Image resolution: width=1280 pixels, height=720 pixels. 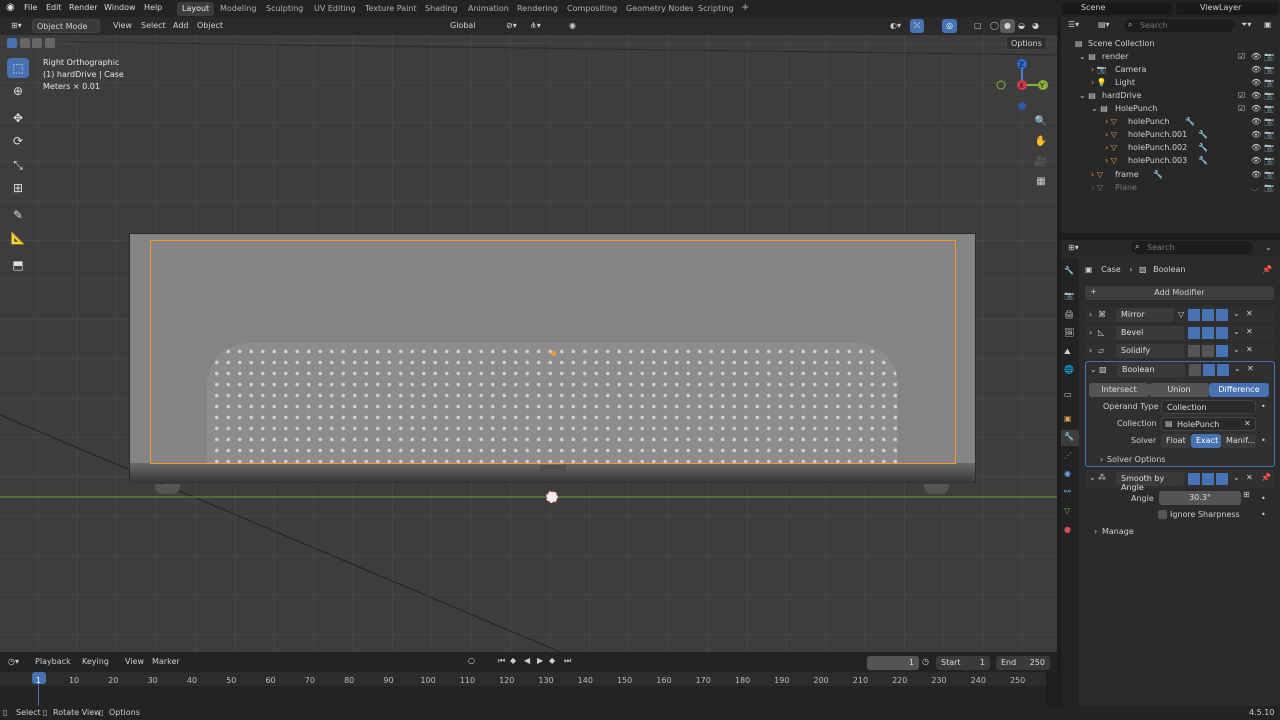 What do you see at coordinates (1208, 424) in the screenshot?
I see `collection-field: HolePunch` at bounding box center [1208, 424].